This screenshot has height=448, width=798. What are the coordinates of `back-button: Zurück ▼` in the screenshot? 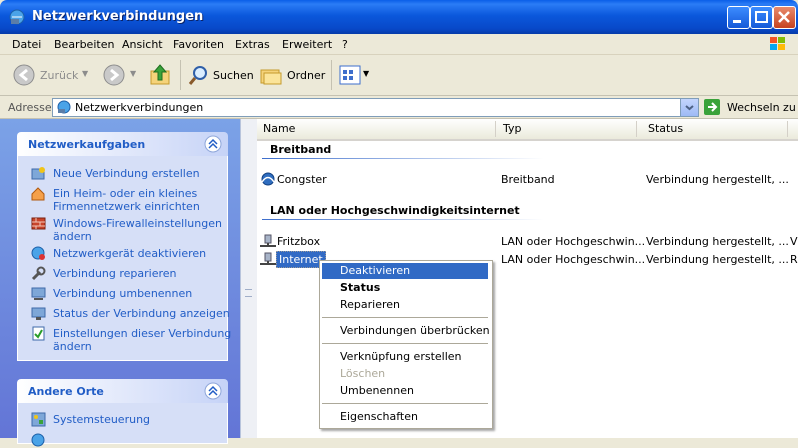 It's located at (53, 75).